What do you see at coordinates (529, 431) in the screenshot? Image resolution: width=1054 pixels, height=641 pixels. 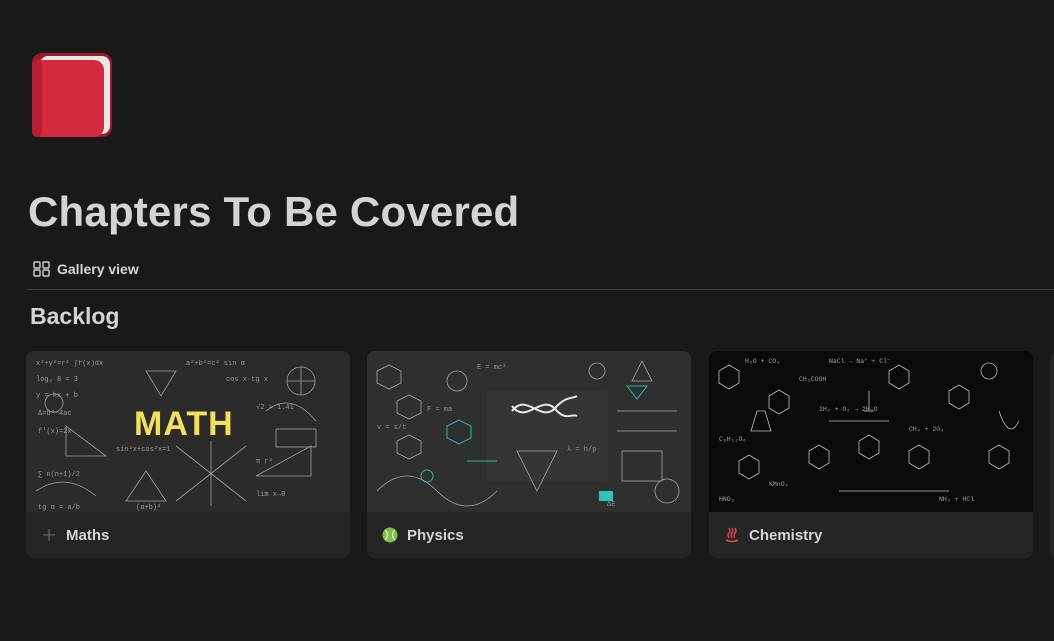 I see `physics-cover-image: E = mc² F = ma λ = h/p v = s/t ΔE` at bounding box center [529, 431].